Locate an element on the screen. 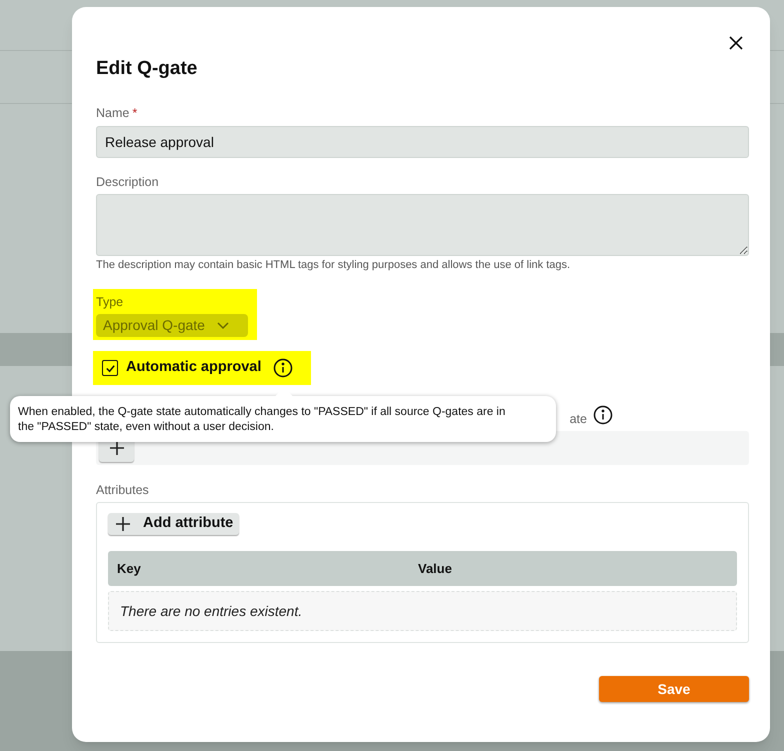 The height and width of the screenshot is (751, 784). help-text: The description may contain basic HTML tags for styling purposes and allows the use of link tags. is located at coordinates (334, 265).